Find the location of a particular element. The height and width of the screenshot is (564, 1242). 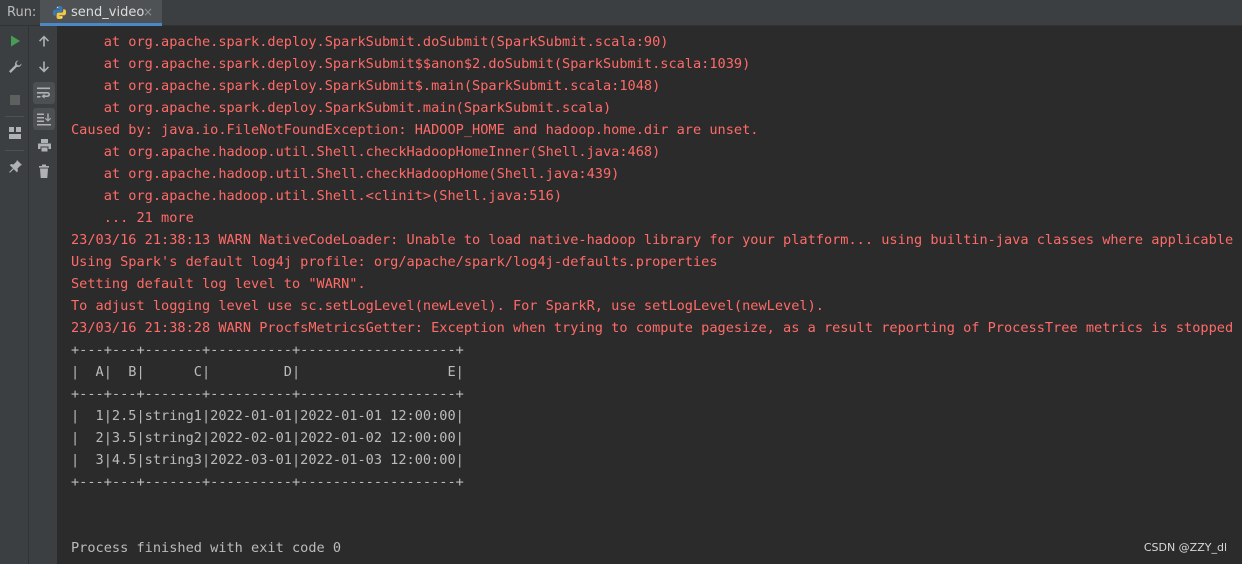

restore-layout-button is located at coordinates (15, 133).